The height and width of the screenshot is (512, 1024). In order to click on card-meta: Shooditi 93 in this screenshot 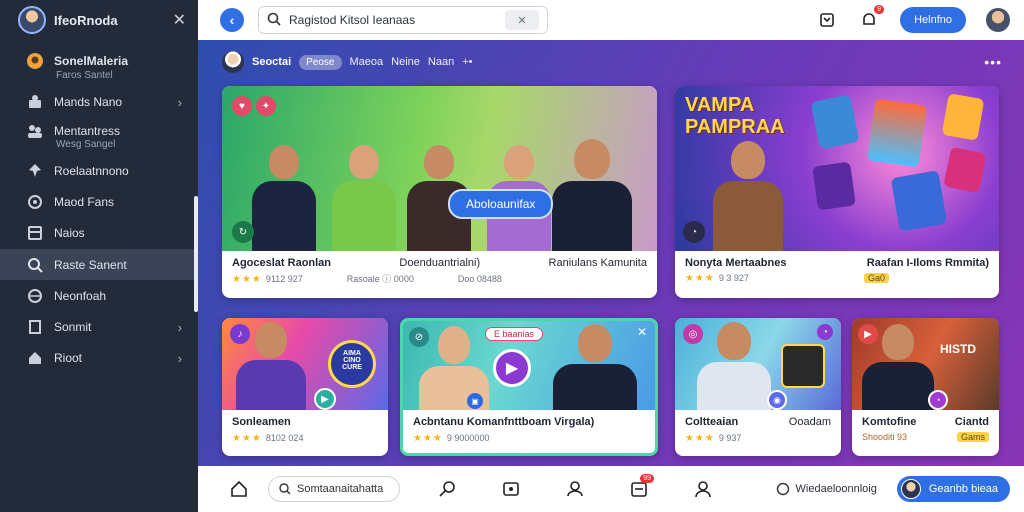, I will do `click(885, 437)`.